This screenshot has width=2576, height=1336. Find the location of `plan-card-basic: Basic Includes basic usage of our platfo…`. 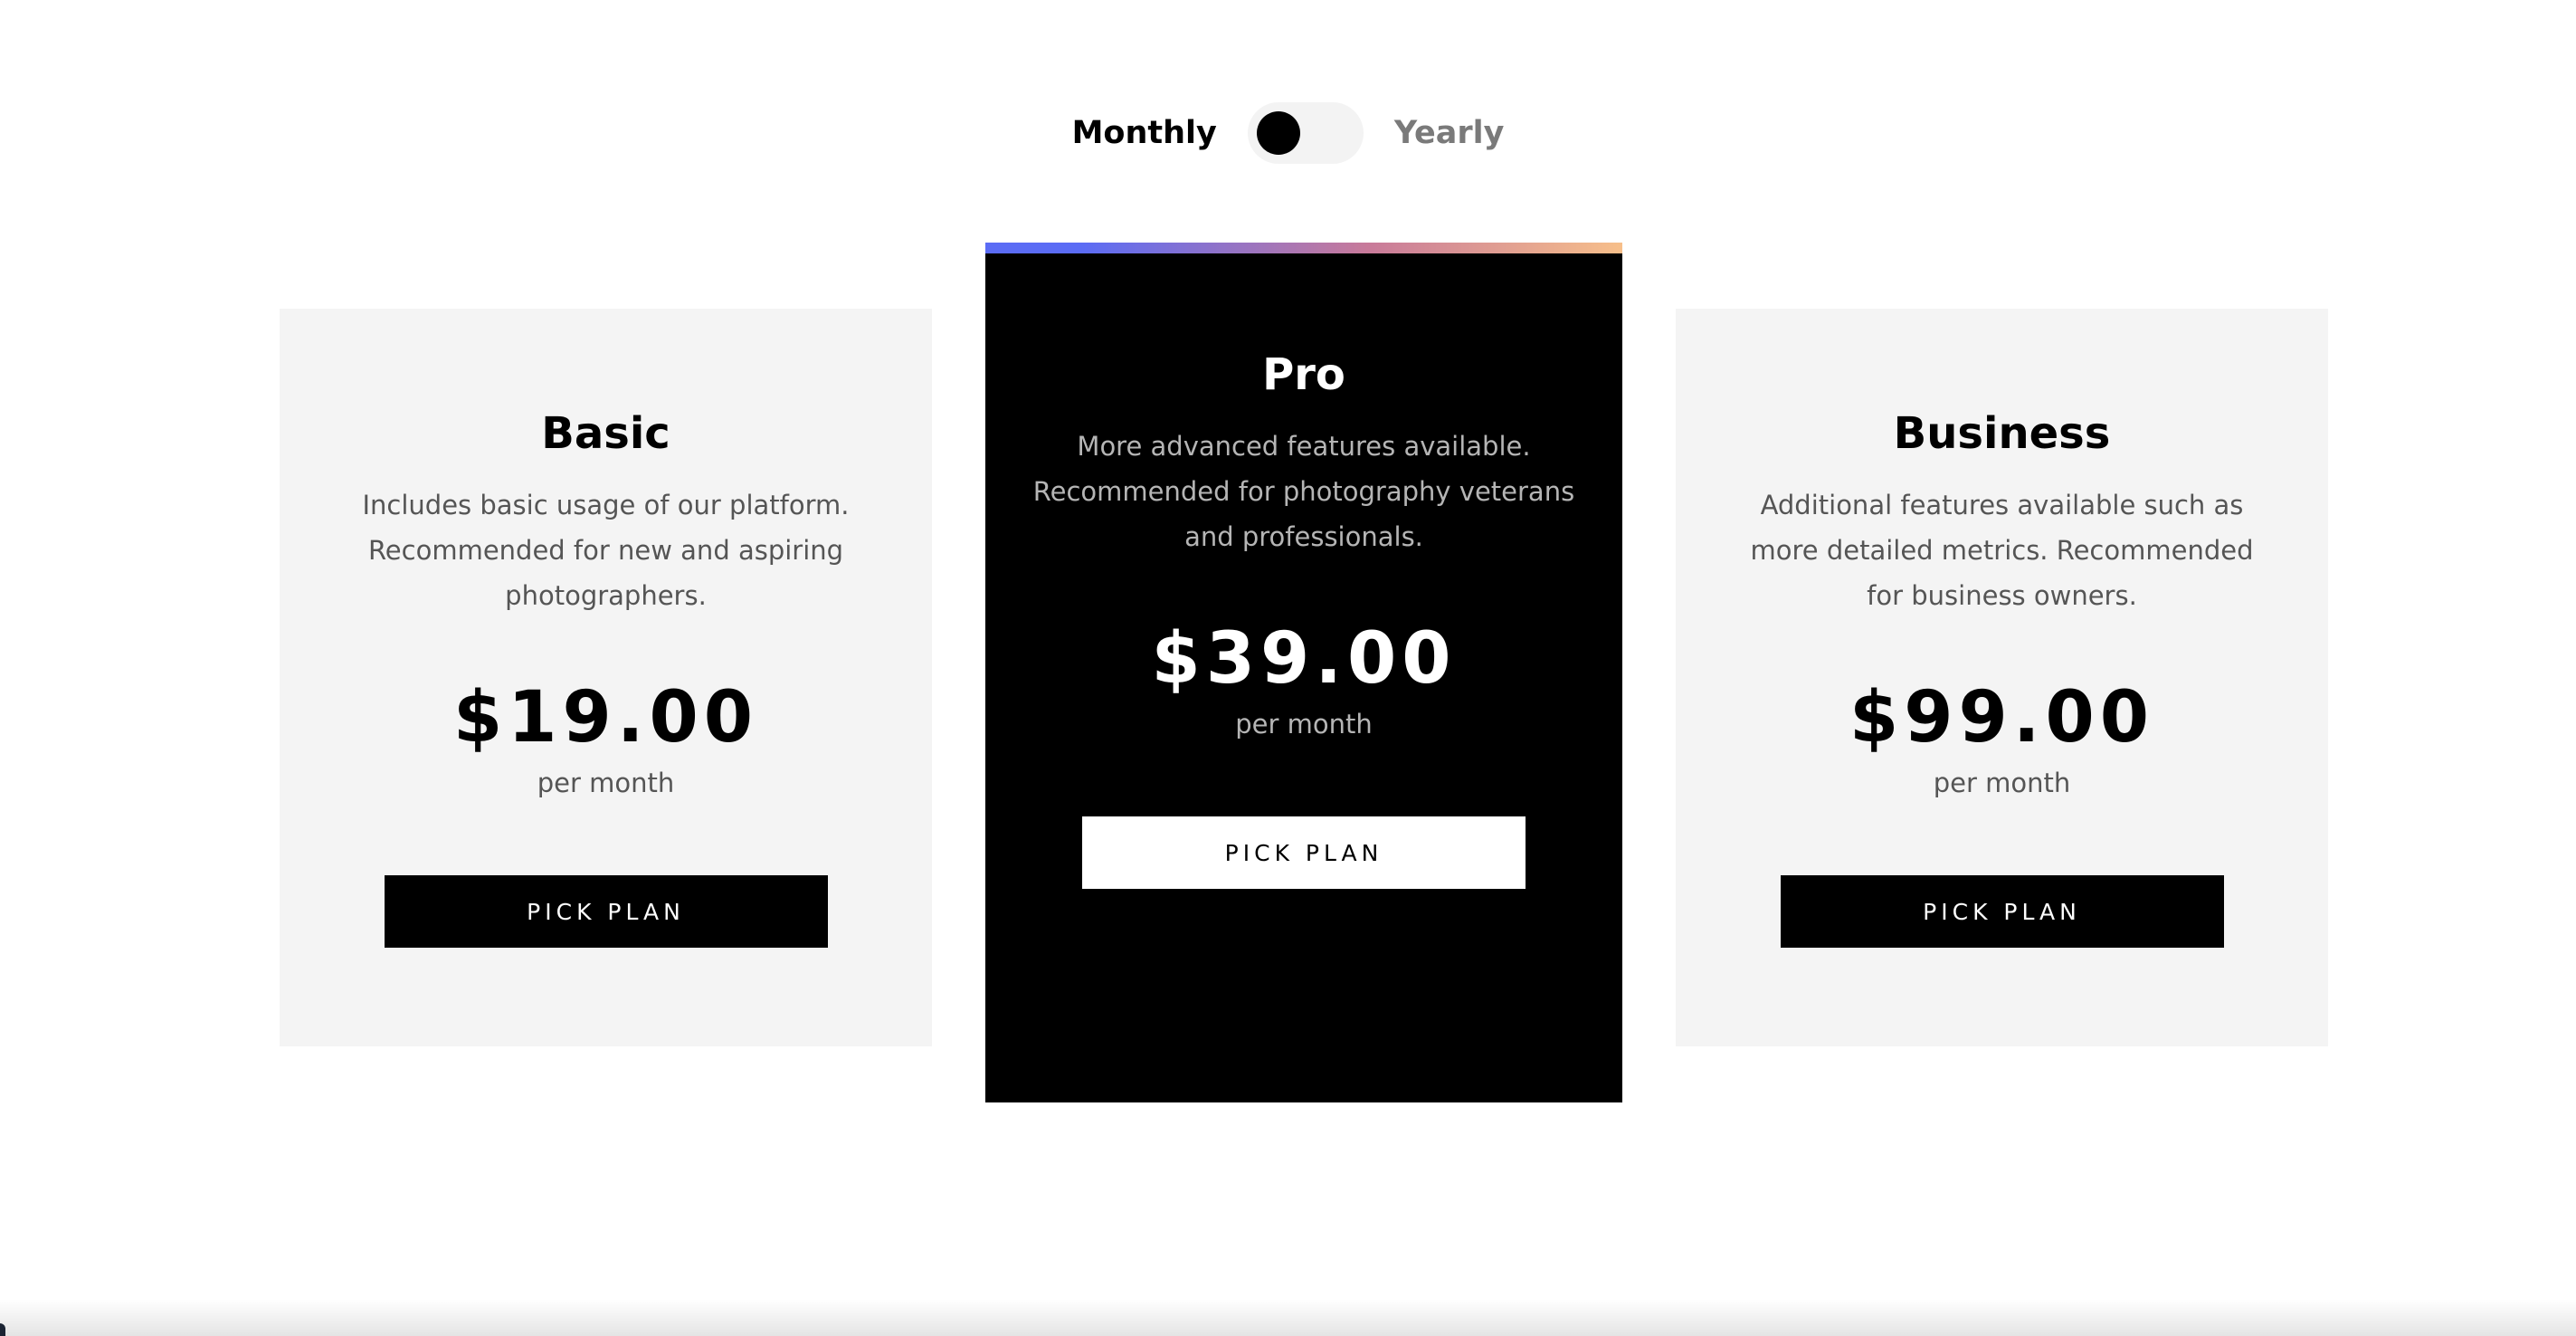

plan-card-basic: Basic Includes basic usage of our platfo… is located at coordinates (606, 678).